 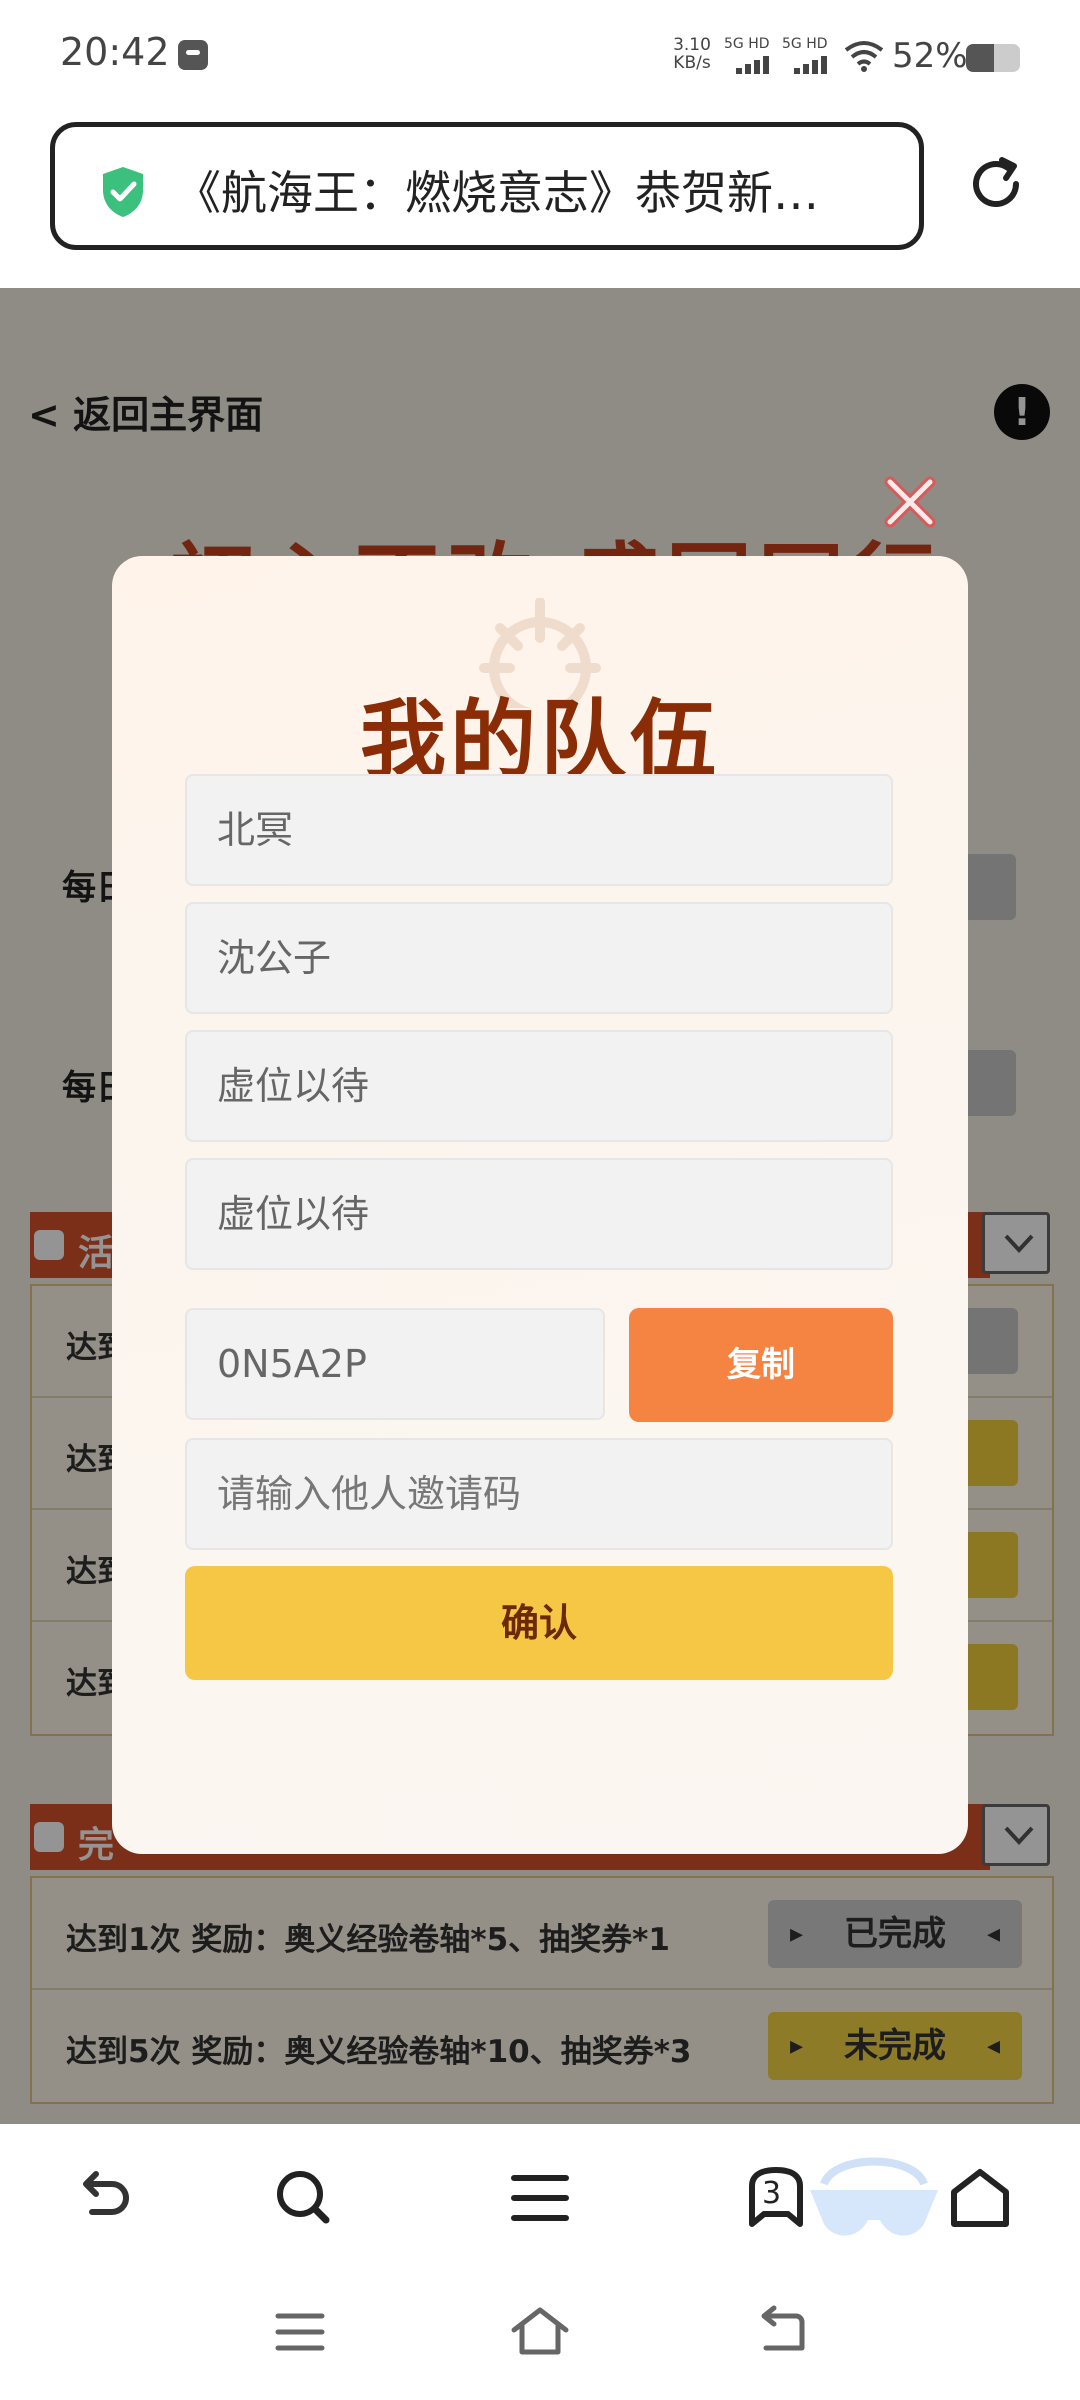 I want to click on tab-count: 3, so click(x=772, y=2193).